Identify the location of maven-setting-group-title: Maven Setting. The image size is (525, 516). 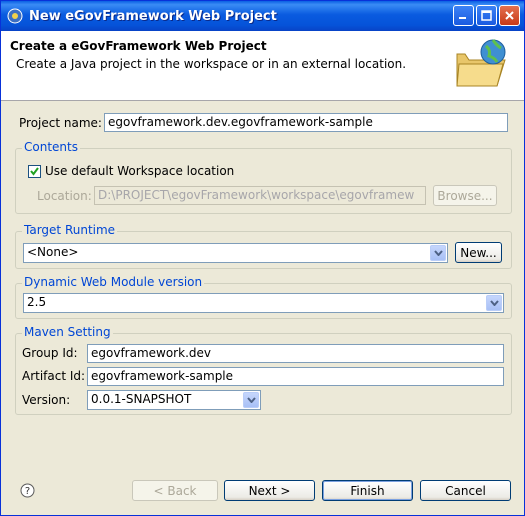
(67, 332).